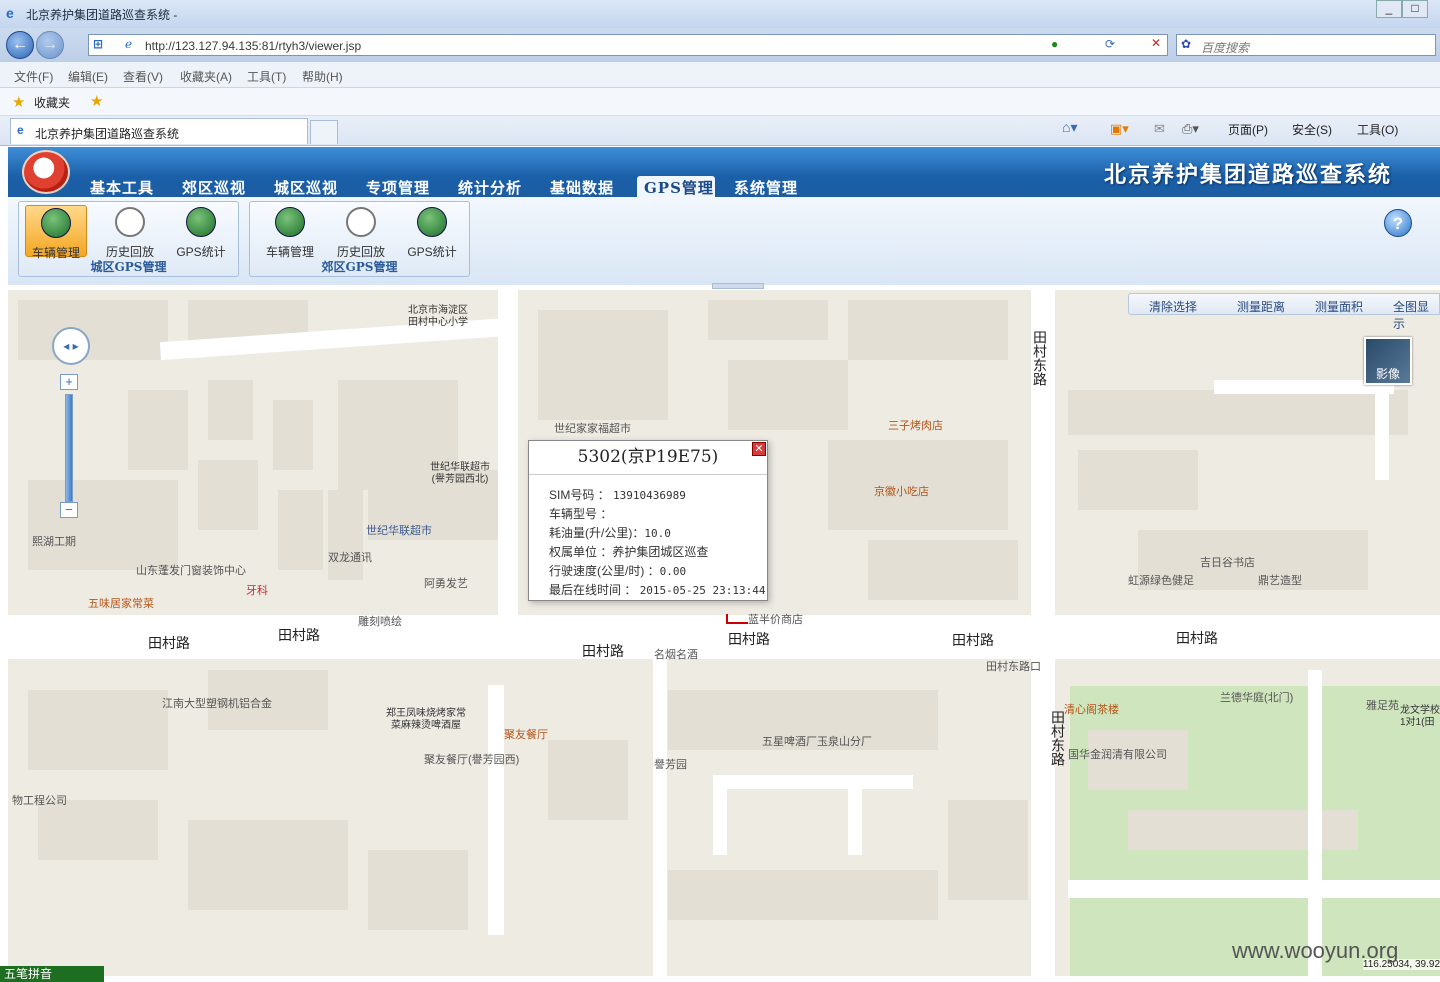 The height and width of the screenshot is (982, 1440). I want to click on refresh-icon: ⟳, so click(1110, 44).